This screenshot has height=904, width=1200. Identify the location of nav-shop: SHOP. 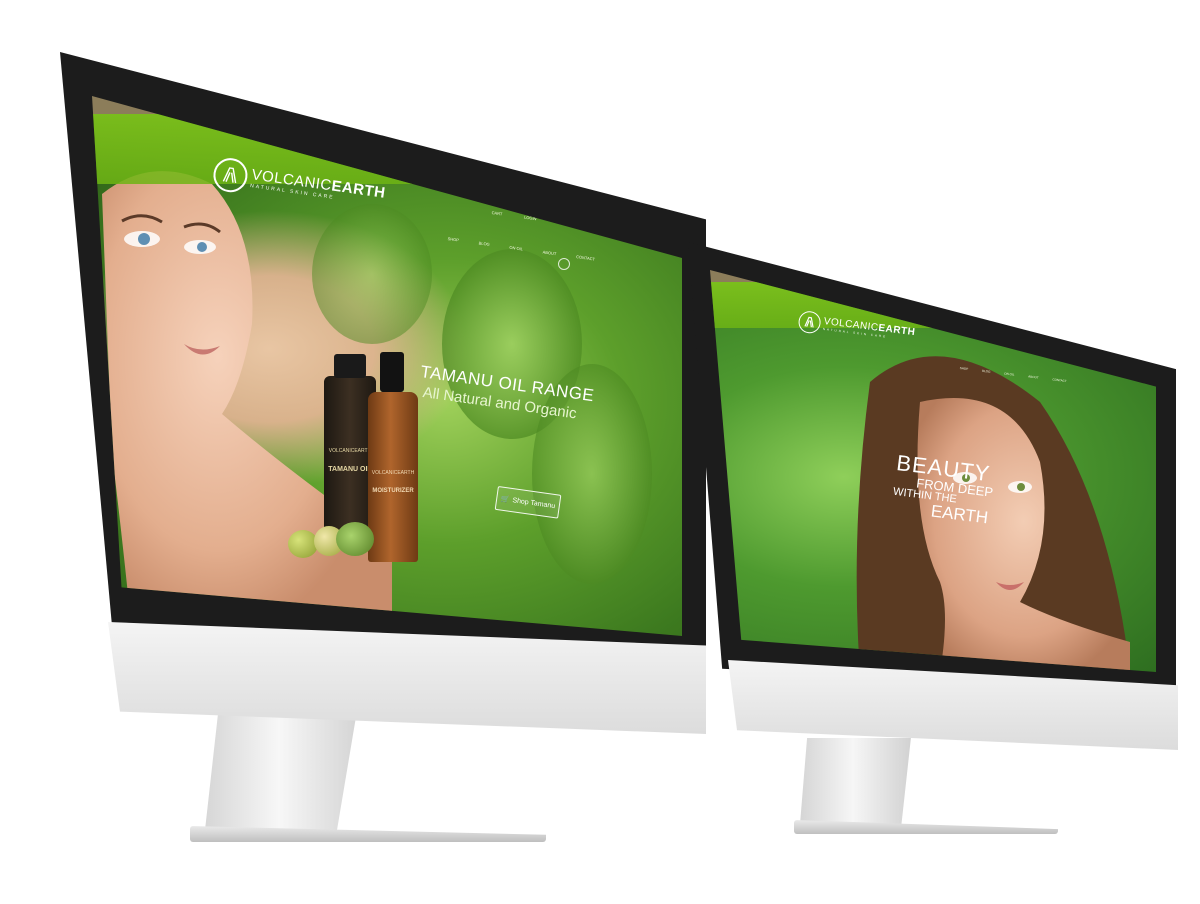
(964, 368).